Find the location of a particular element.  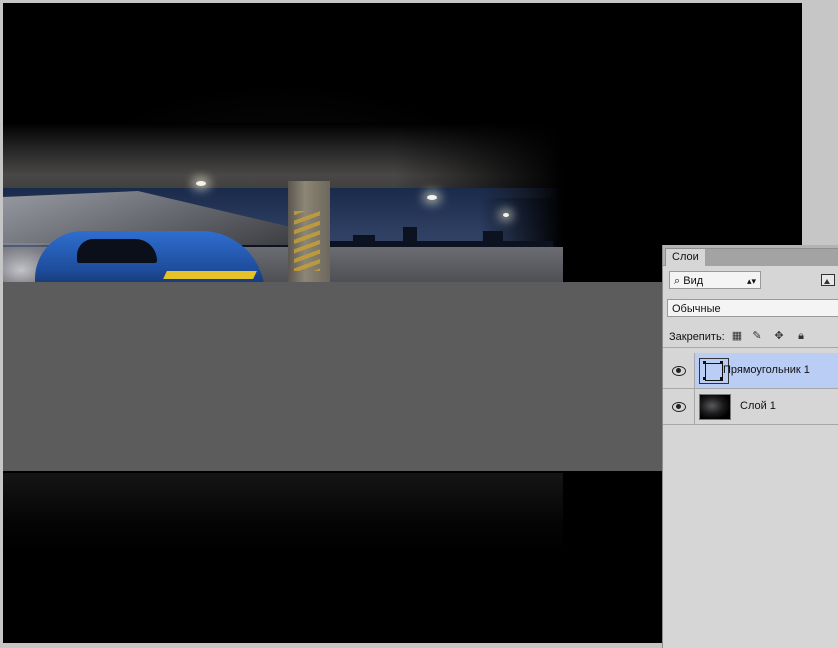

brush-icon: ✎ is located at coordinates (757, 336).